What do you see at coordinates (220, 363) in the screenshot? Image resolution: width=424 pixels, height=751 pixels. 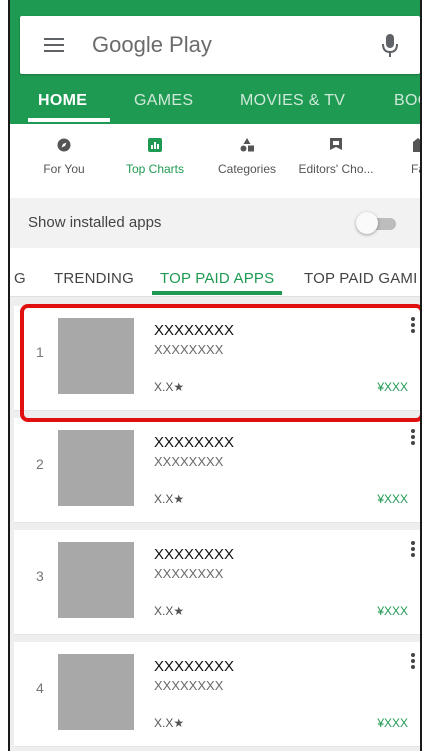 I see `highlight-frame` at bounding box center [220, 363].